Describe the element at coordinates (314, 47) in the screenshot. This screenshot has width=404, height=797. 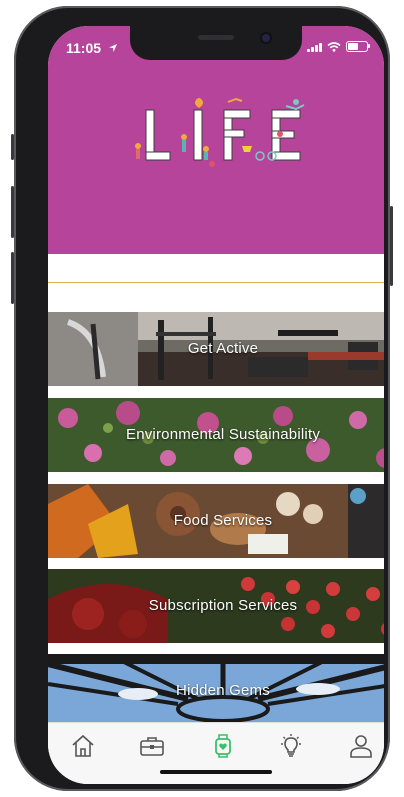
I see `signal-icon` at that location.